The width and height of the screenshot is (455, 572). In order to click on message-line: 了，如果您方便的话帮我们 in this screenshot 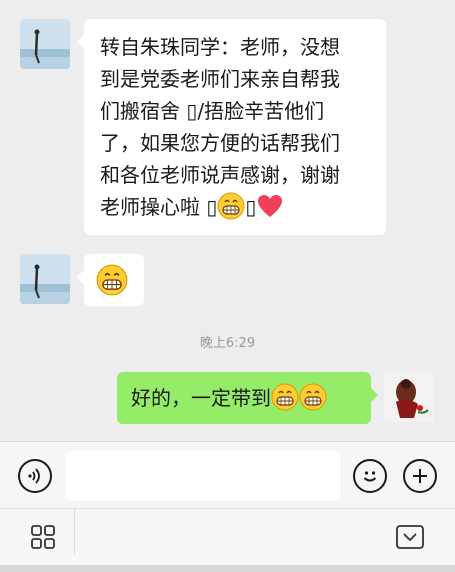, I will do `click(220, 143)`.